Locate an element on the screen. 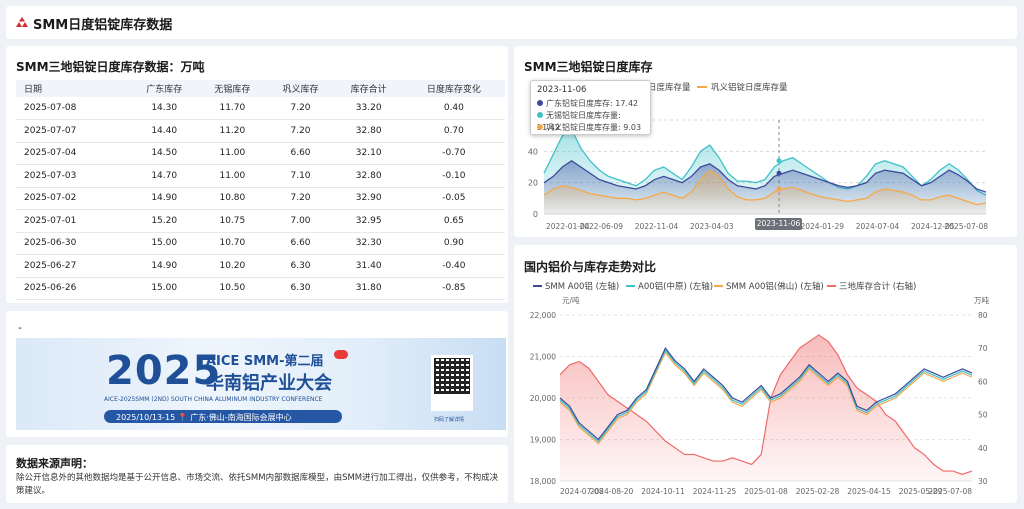  smm-logo-icon is located at coordinates (22, 22).